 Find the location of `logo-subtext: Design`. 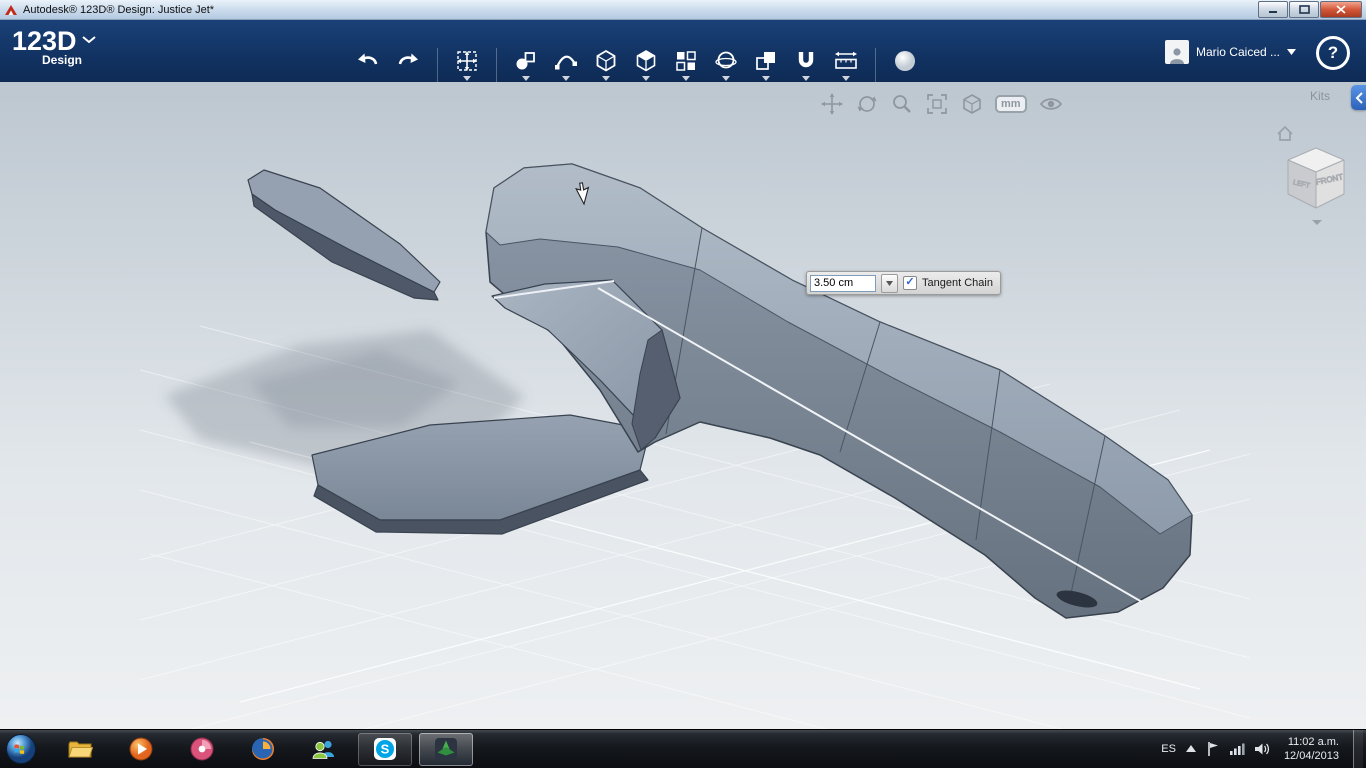

logo-subtext: Design is located at coordinates (62, 60).